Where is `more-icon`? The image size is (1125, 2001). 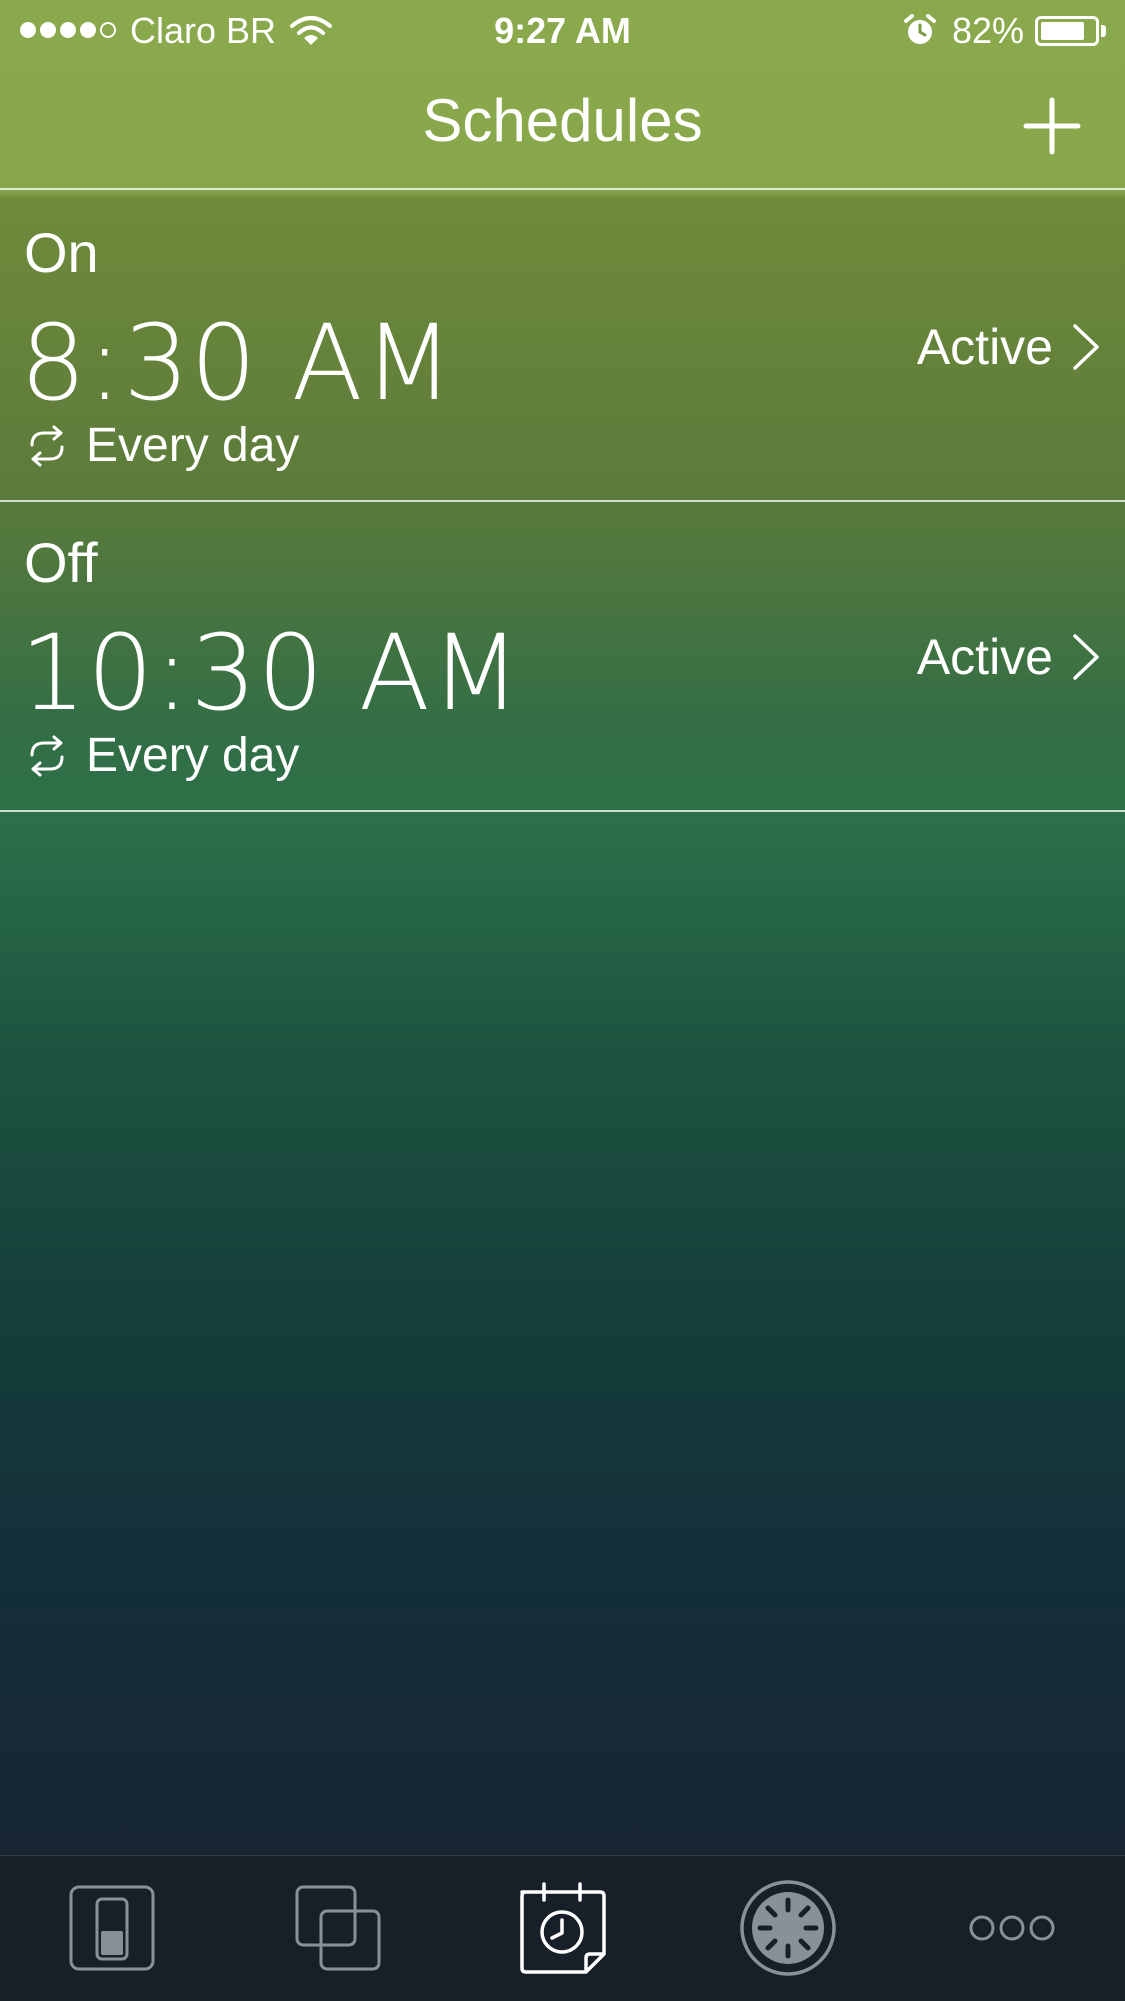 more-icon is located at coordinates (1012, 1928).